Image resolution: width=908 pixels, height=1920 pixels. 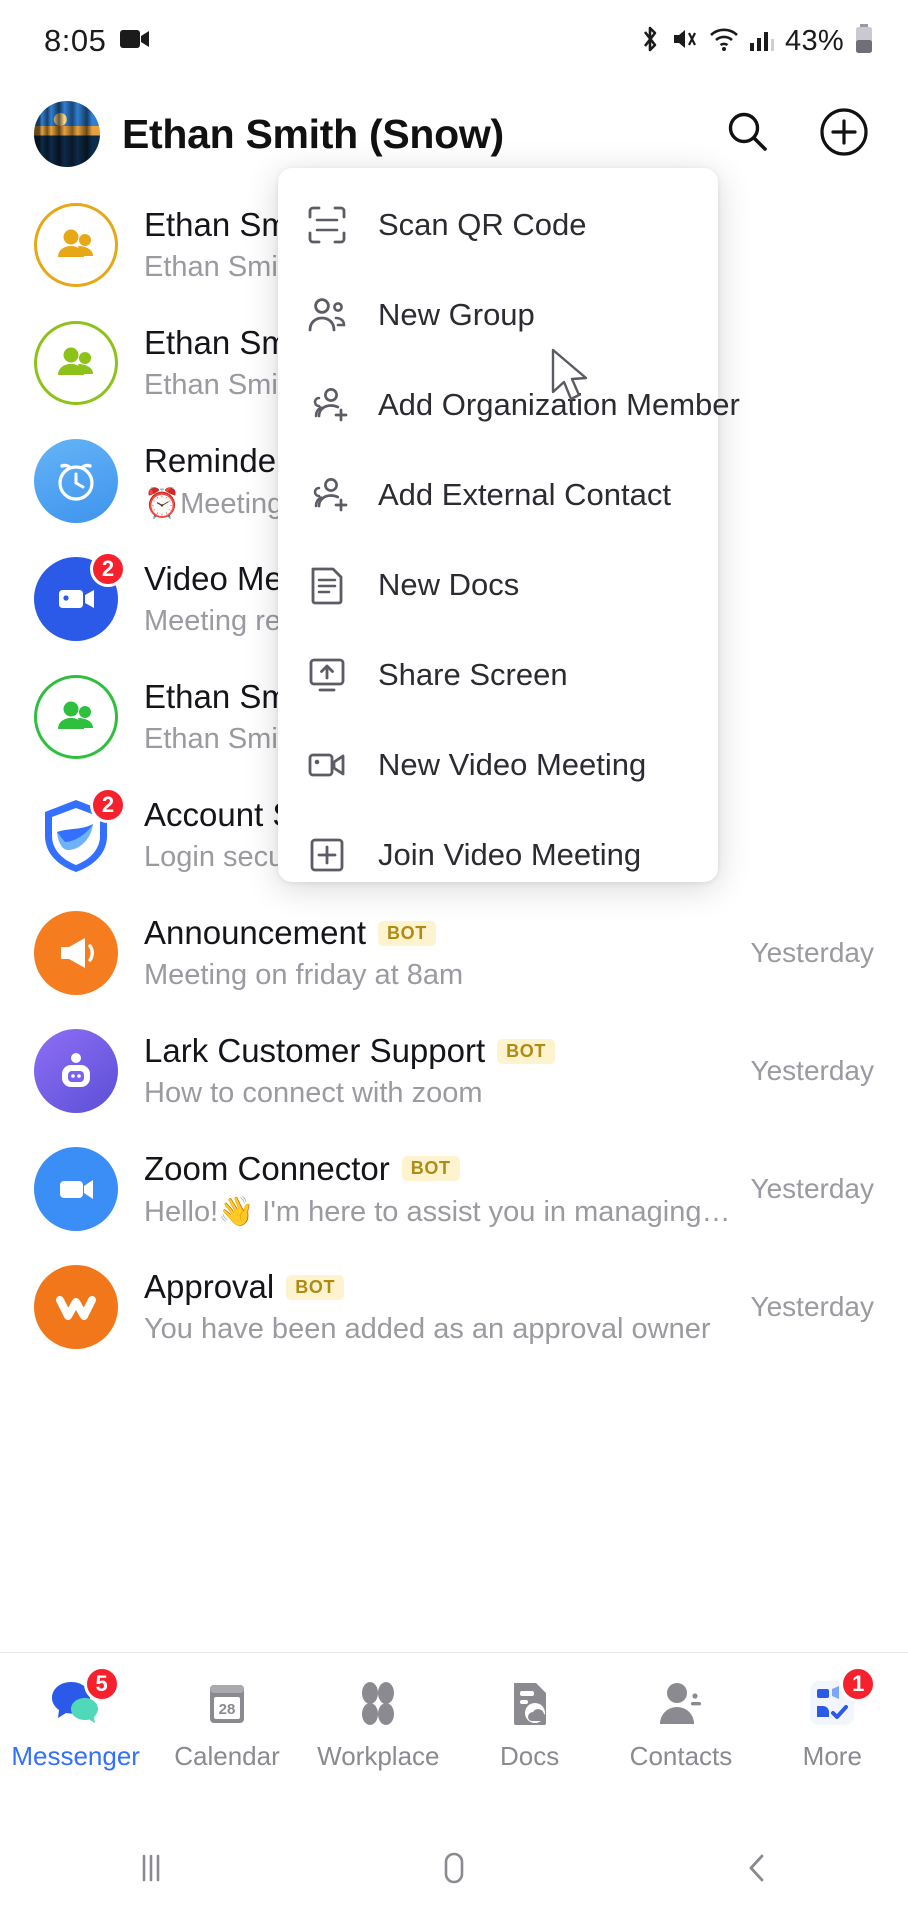 I want to click on lark-support-bot-avatar, so click(x=76, y=1071).